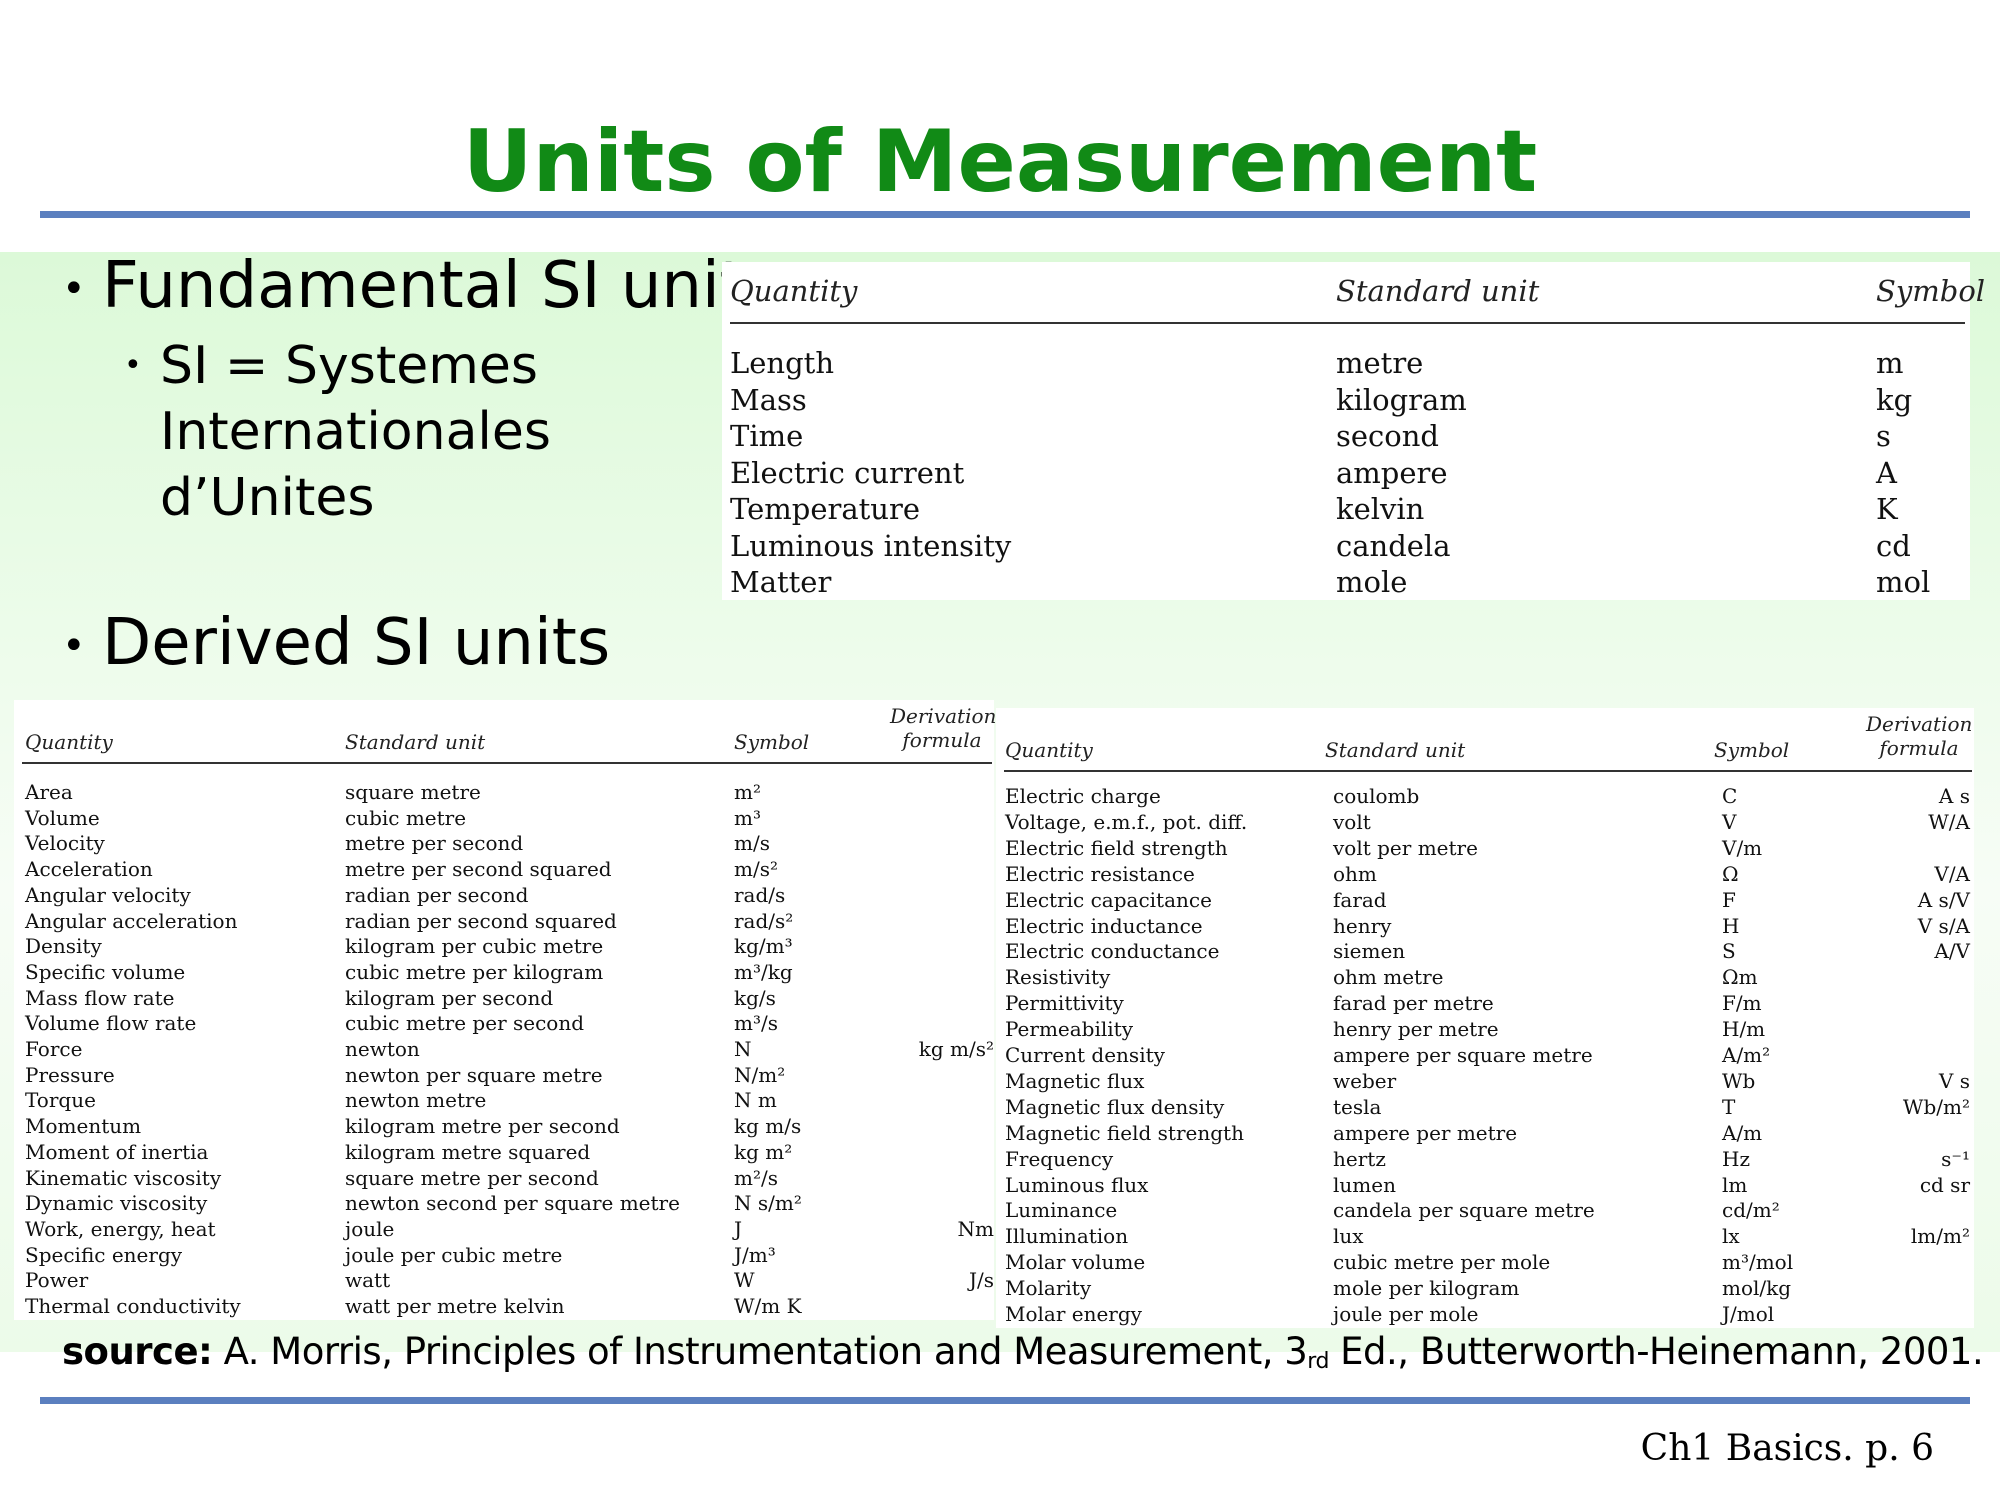 Image resolution: width=2000 pixels, height=1500 pixels. Describe the element at coordinates (482, 1126) in the screenshot. I see `cell-unit: kilogram metre per second` at that location.